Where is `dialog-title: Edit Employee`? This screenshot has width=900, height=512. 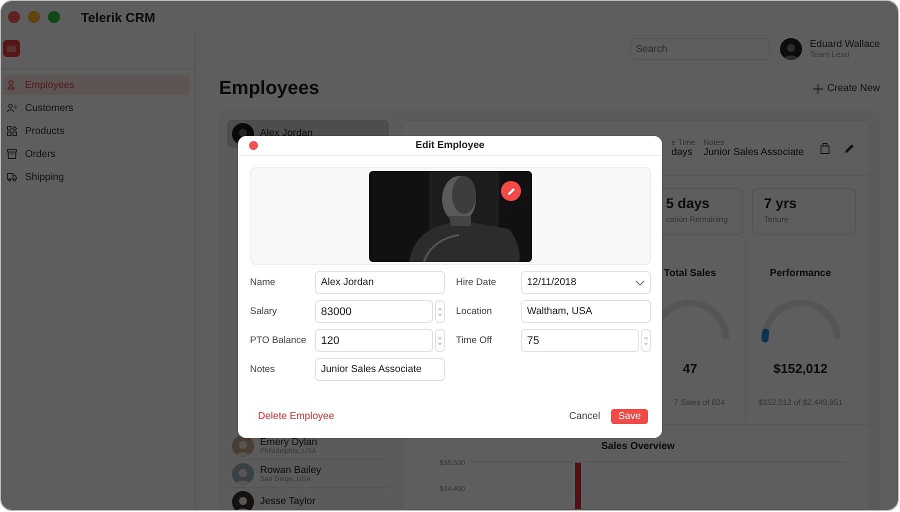
dialog-title: Edit Employee is located at coordinates (450, 145).